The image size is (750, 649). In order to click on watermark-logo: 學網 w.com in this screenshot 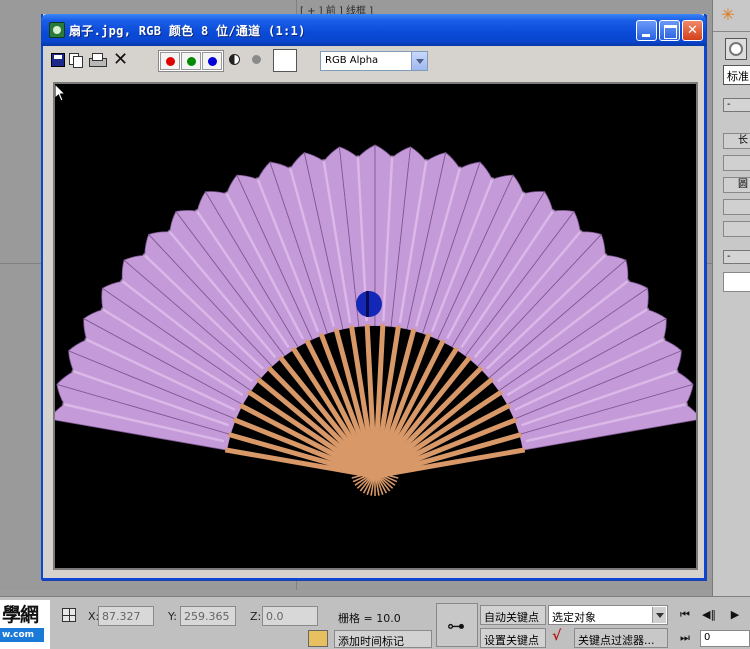, I will do `click(25, 624)`.